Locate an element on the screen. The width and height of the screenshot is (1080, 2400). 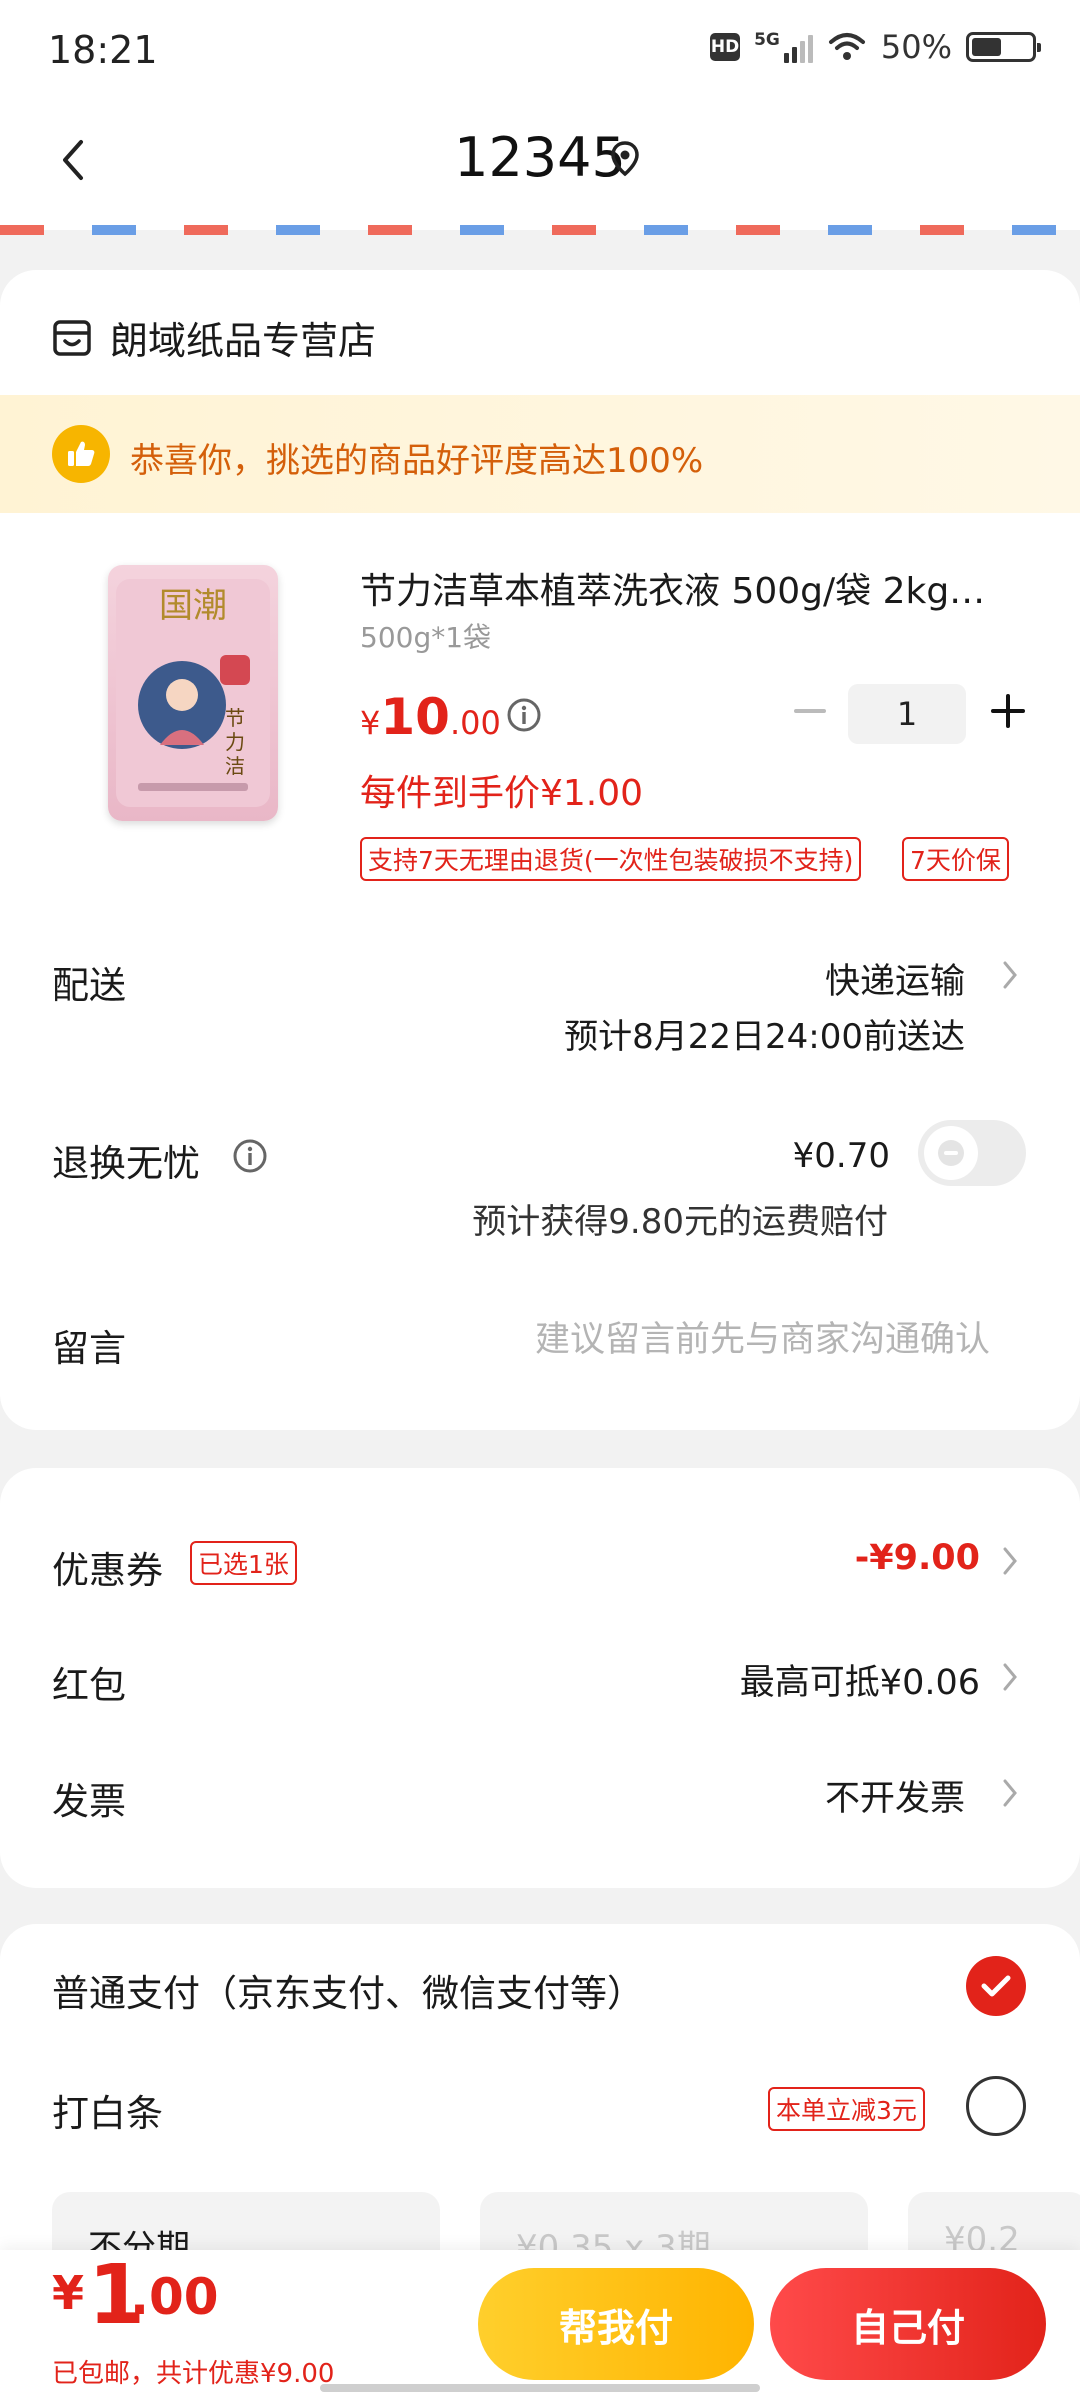
store-icon is located at coordinates (72, 337).